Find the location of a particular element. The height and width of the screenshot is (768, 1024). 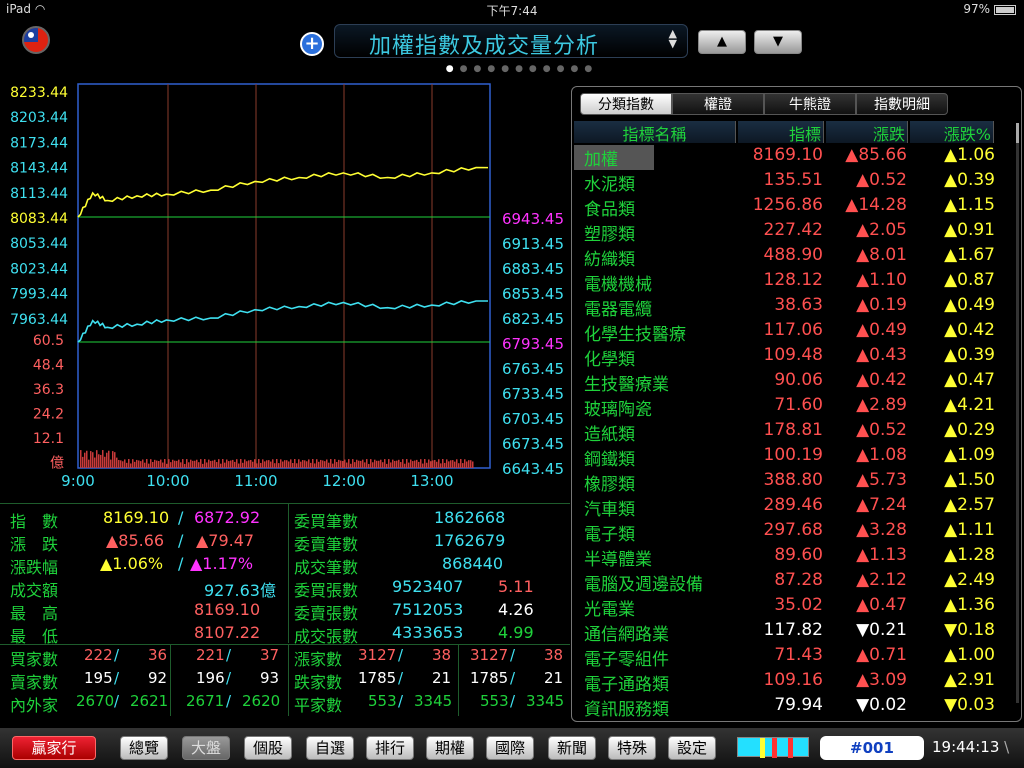

inout-c: 2671 is located at coordinates (205, 701).